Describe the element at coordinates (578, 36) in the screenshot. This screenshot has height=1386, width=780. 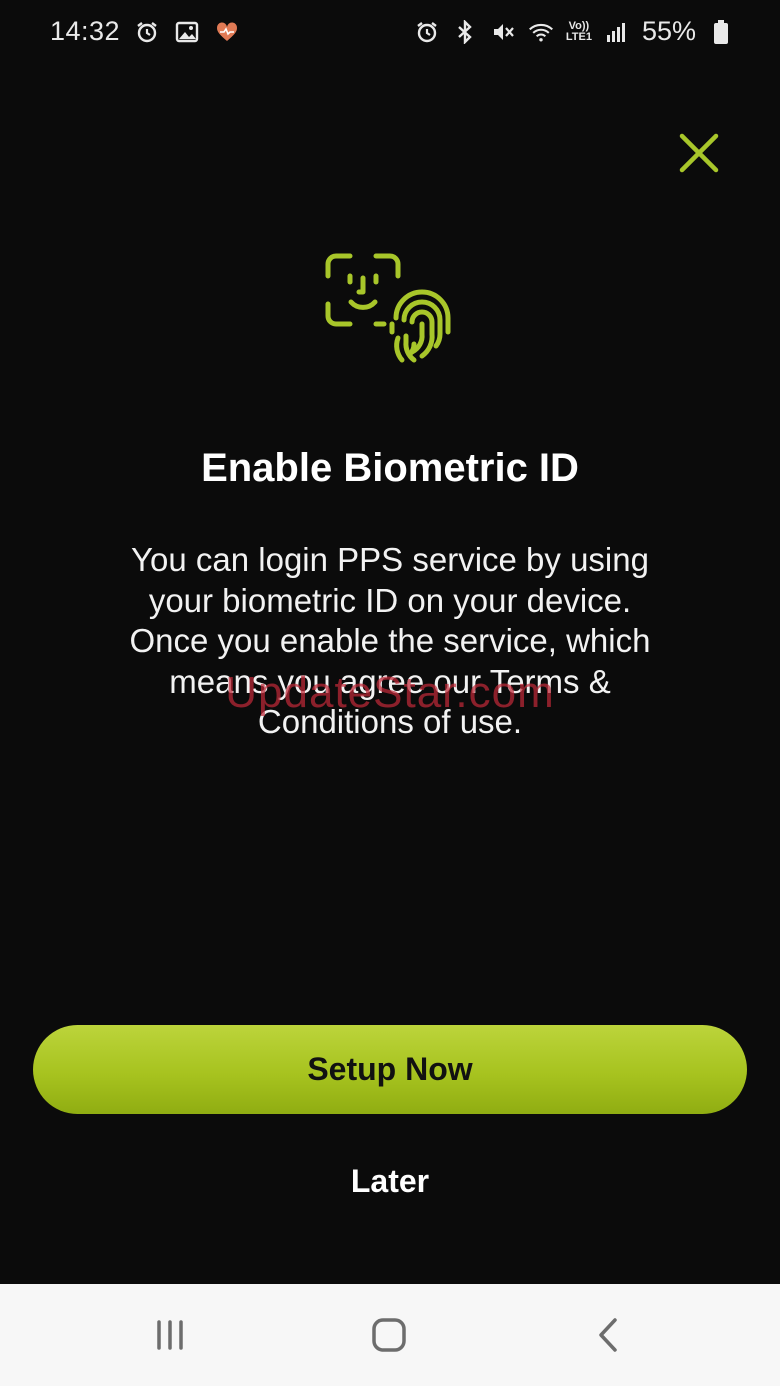
I see `volte-label-bottom: LTE1` at that location.